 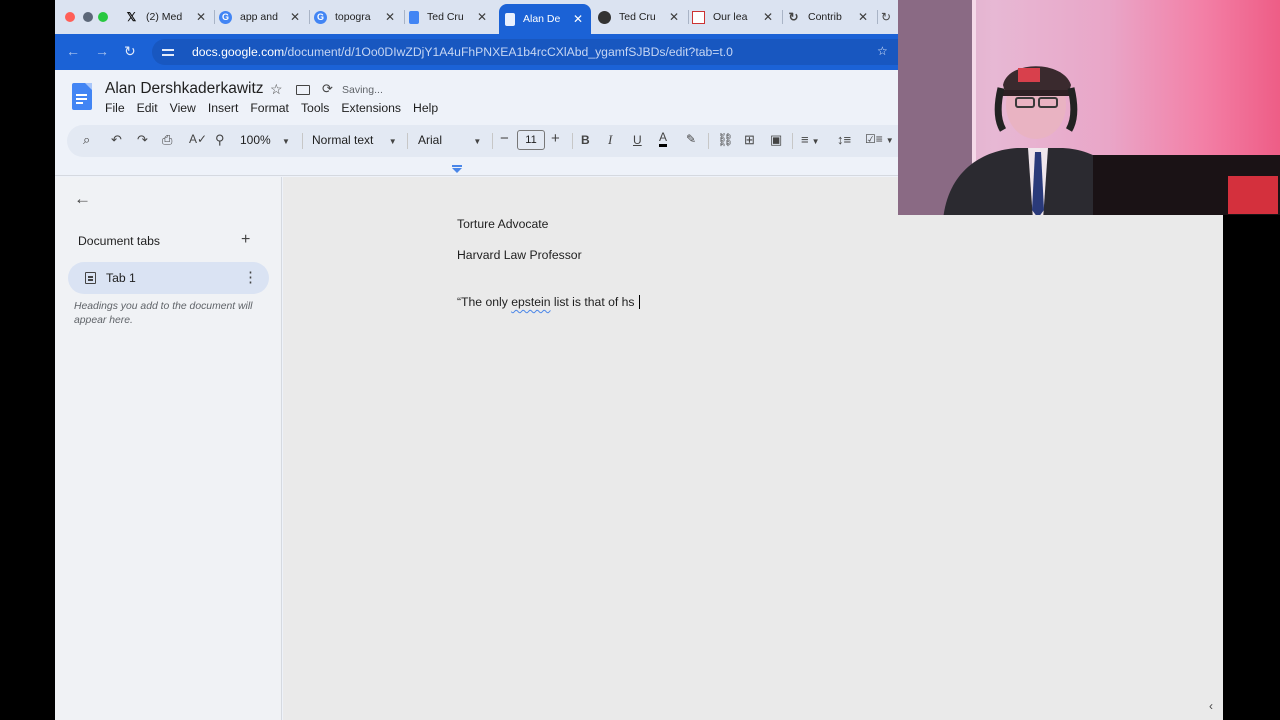 I want to click on browser-tab: Our lea ✕, so click(x=736, y=17).